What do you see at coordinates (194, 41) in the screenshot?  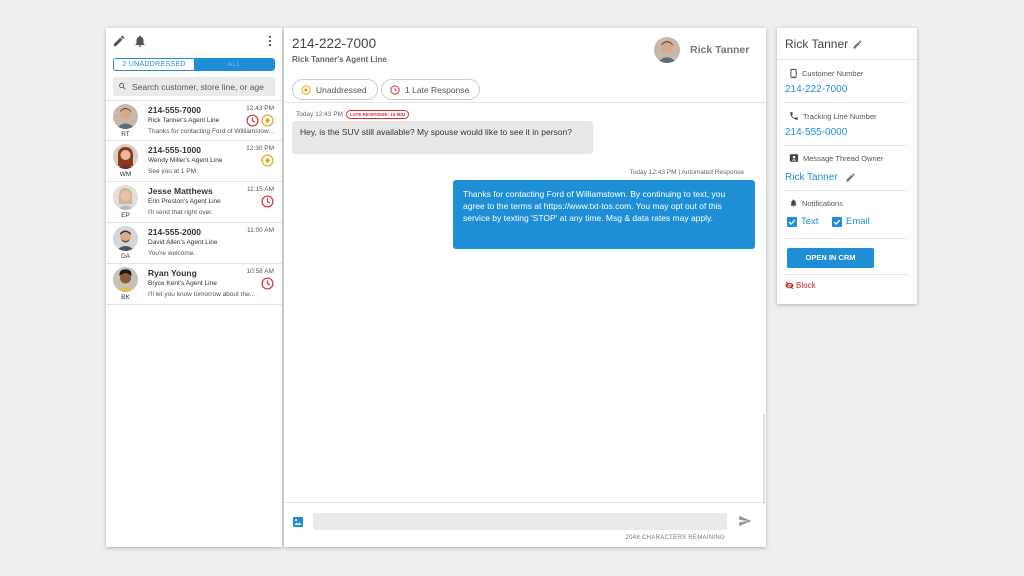 I see `conversation-toolbar` at bounding box center [194, 41].